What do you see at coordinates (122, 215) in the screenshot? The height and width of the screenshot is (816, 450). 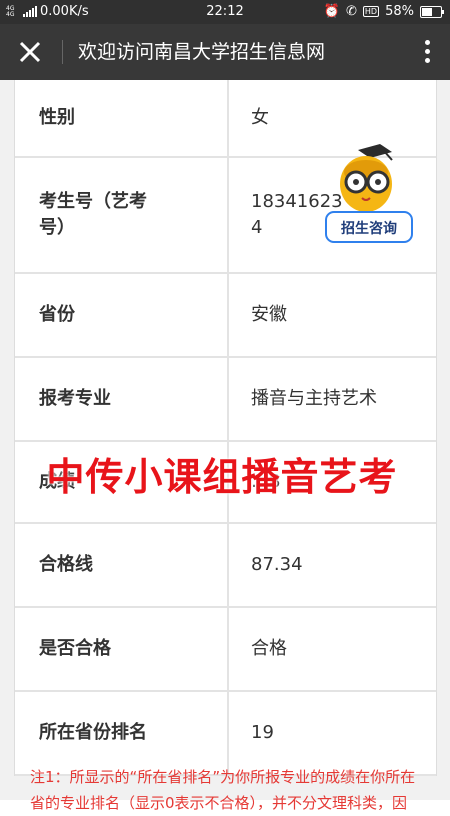 I see `row-label: 考生号（艺考 号）` at bounding box center [122, 215].